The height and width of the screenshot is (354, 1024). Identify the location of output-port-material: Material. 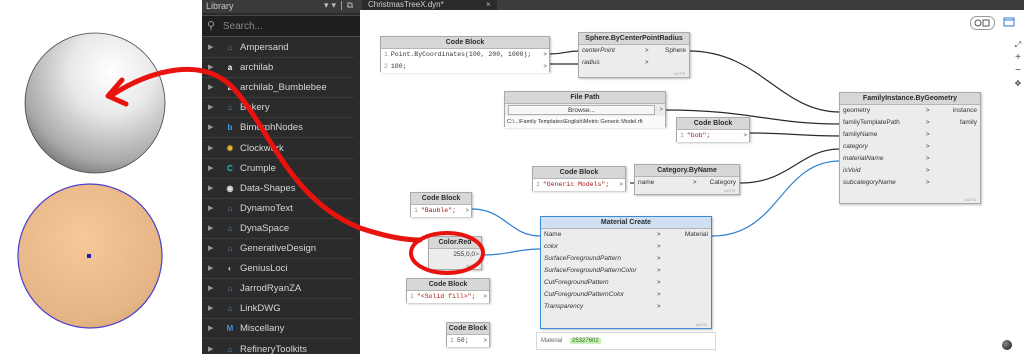
(696, 235).